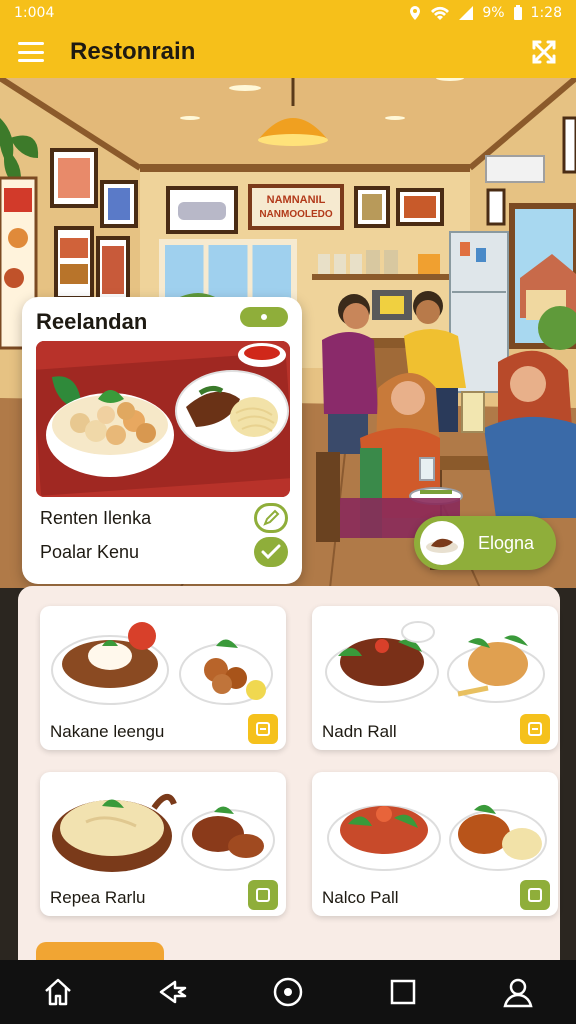 This screenshot has height=1024, width=576. What do you see at coordinates (163, 833) in the screenshot?
I see `menu-card-3-image` at bounding box center [163, 833].